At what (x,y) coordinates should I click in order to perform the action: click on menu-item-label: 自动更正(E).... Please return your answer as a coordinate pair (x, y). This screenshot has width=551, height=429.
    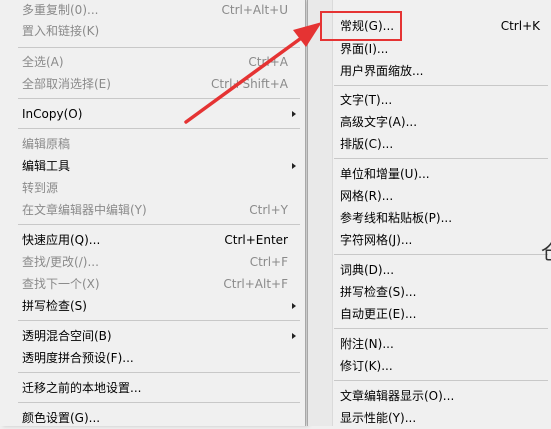
    Looking at the image, I should click on (378, 314).